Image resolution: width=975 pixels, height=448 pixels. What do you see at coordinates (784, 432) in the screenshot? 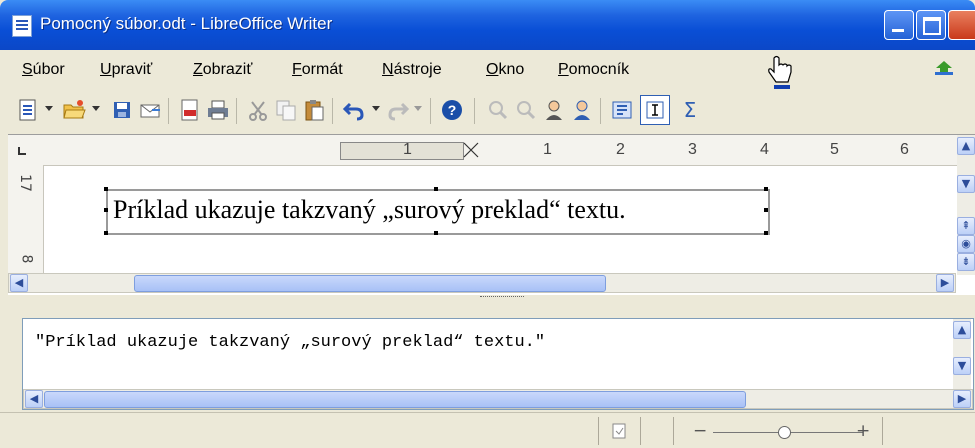
I see `zoom-slider-thumb` at bounding box center [784, 432].